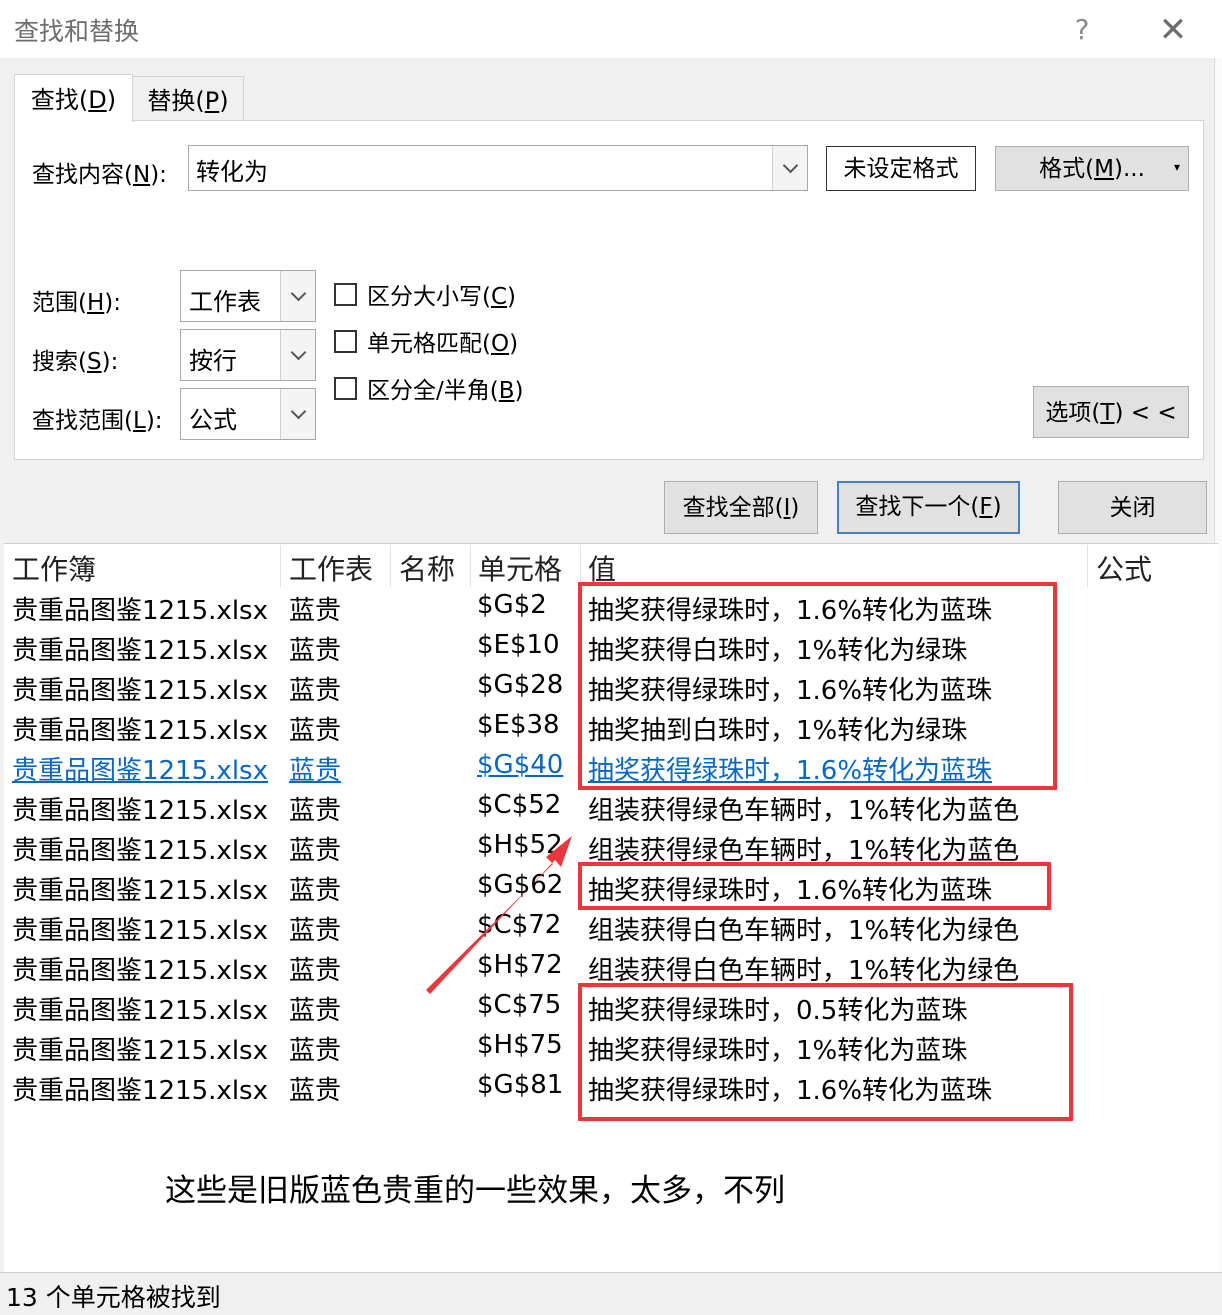 This screenshot has height=1315, width=1222. What do you see at coordinates (429, 344) in the screenshot?
I see `match-entire-cell-text: 单元格匹配(` at bounding box center [429, 344].